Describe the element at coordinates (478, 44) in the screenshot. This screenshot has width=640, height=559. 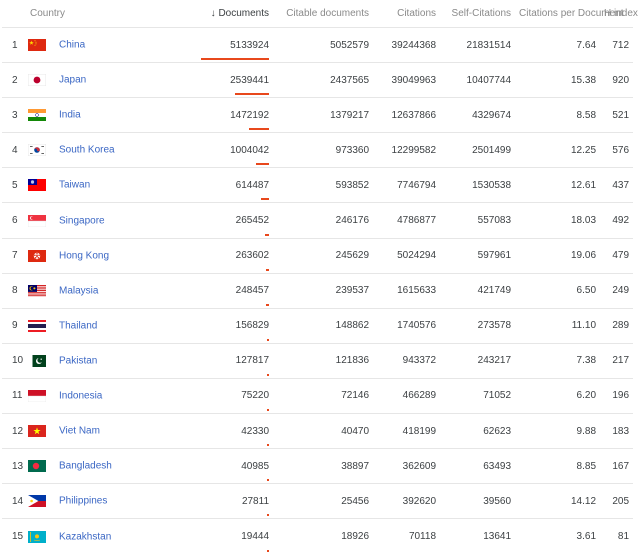
I see `self-citations-cell: 21831514` at that location.